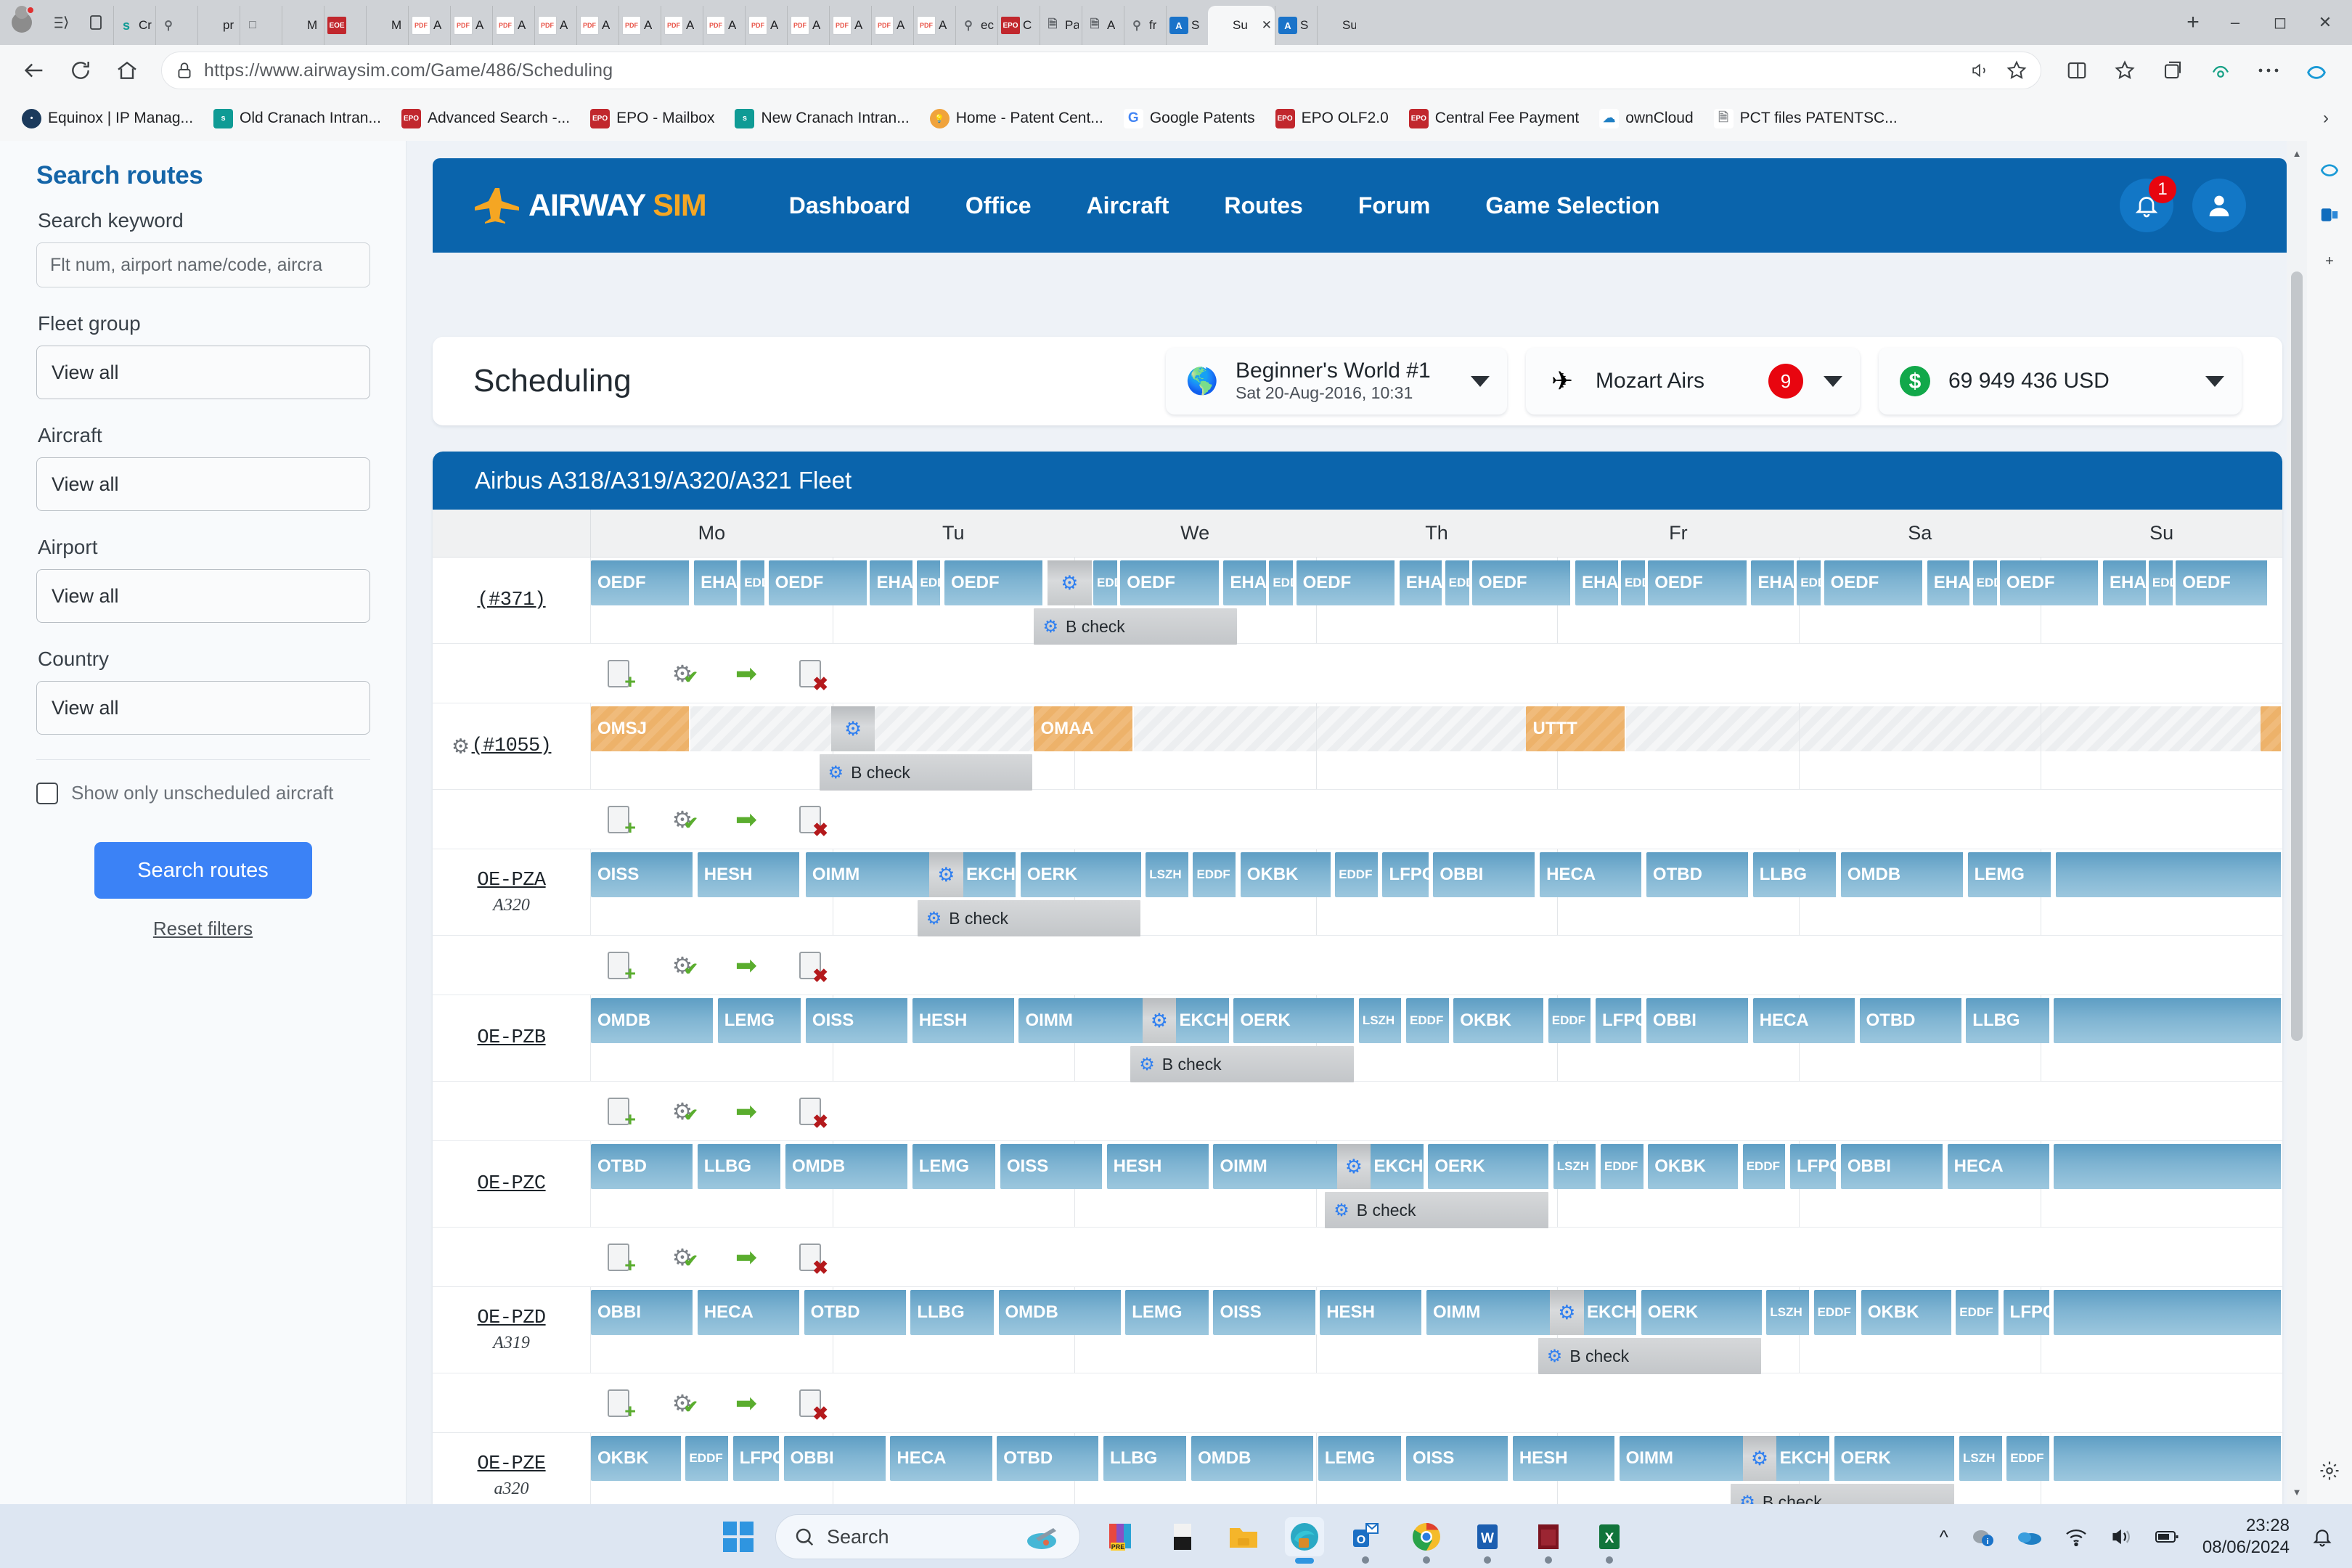 Image resolution: width=2352 pixels, height=1568 pixels. Describe the element at coordinates (2221, 70) in the screenshot. I see `browser-essentials-icon` at that location.